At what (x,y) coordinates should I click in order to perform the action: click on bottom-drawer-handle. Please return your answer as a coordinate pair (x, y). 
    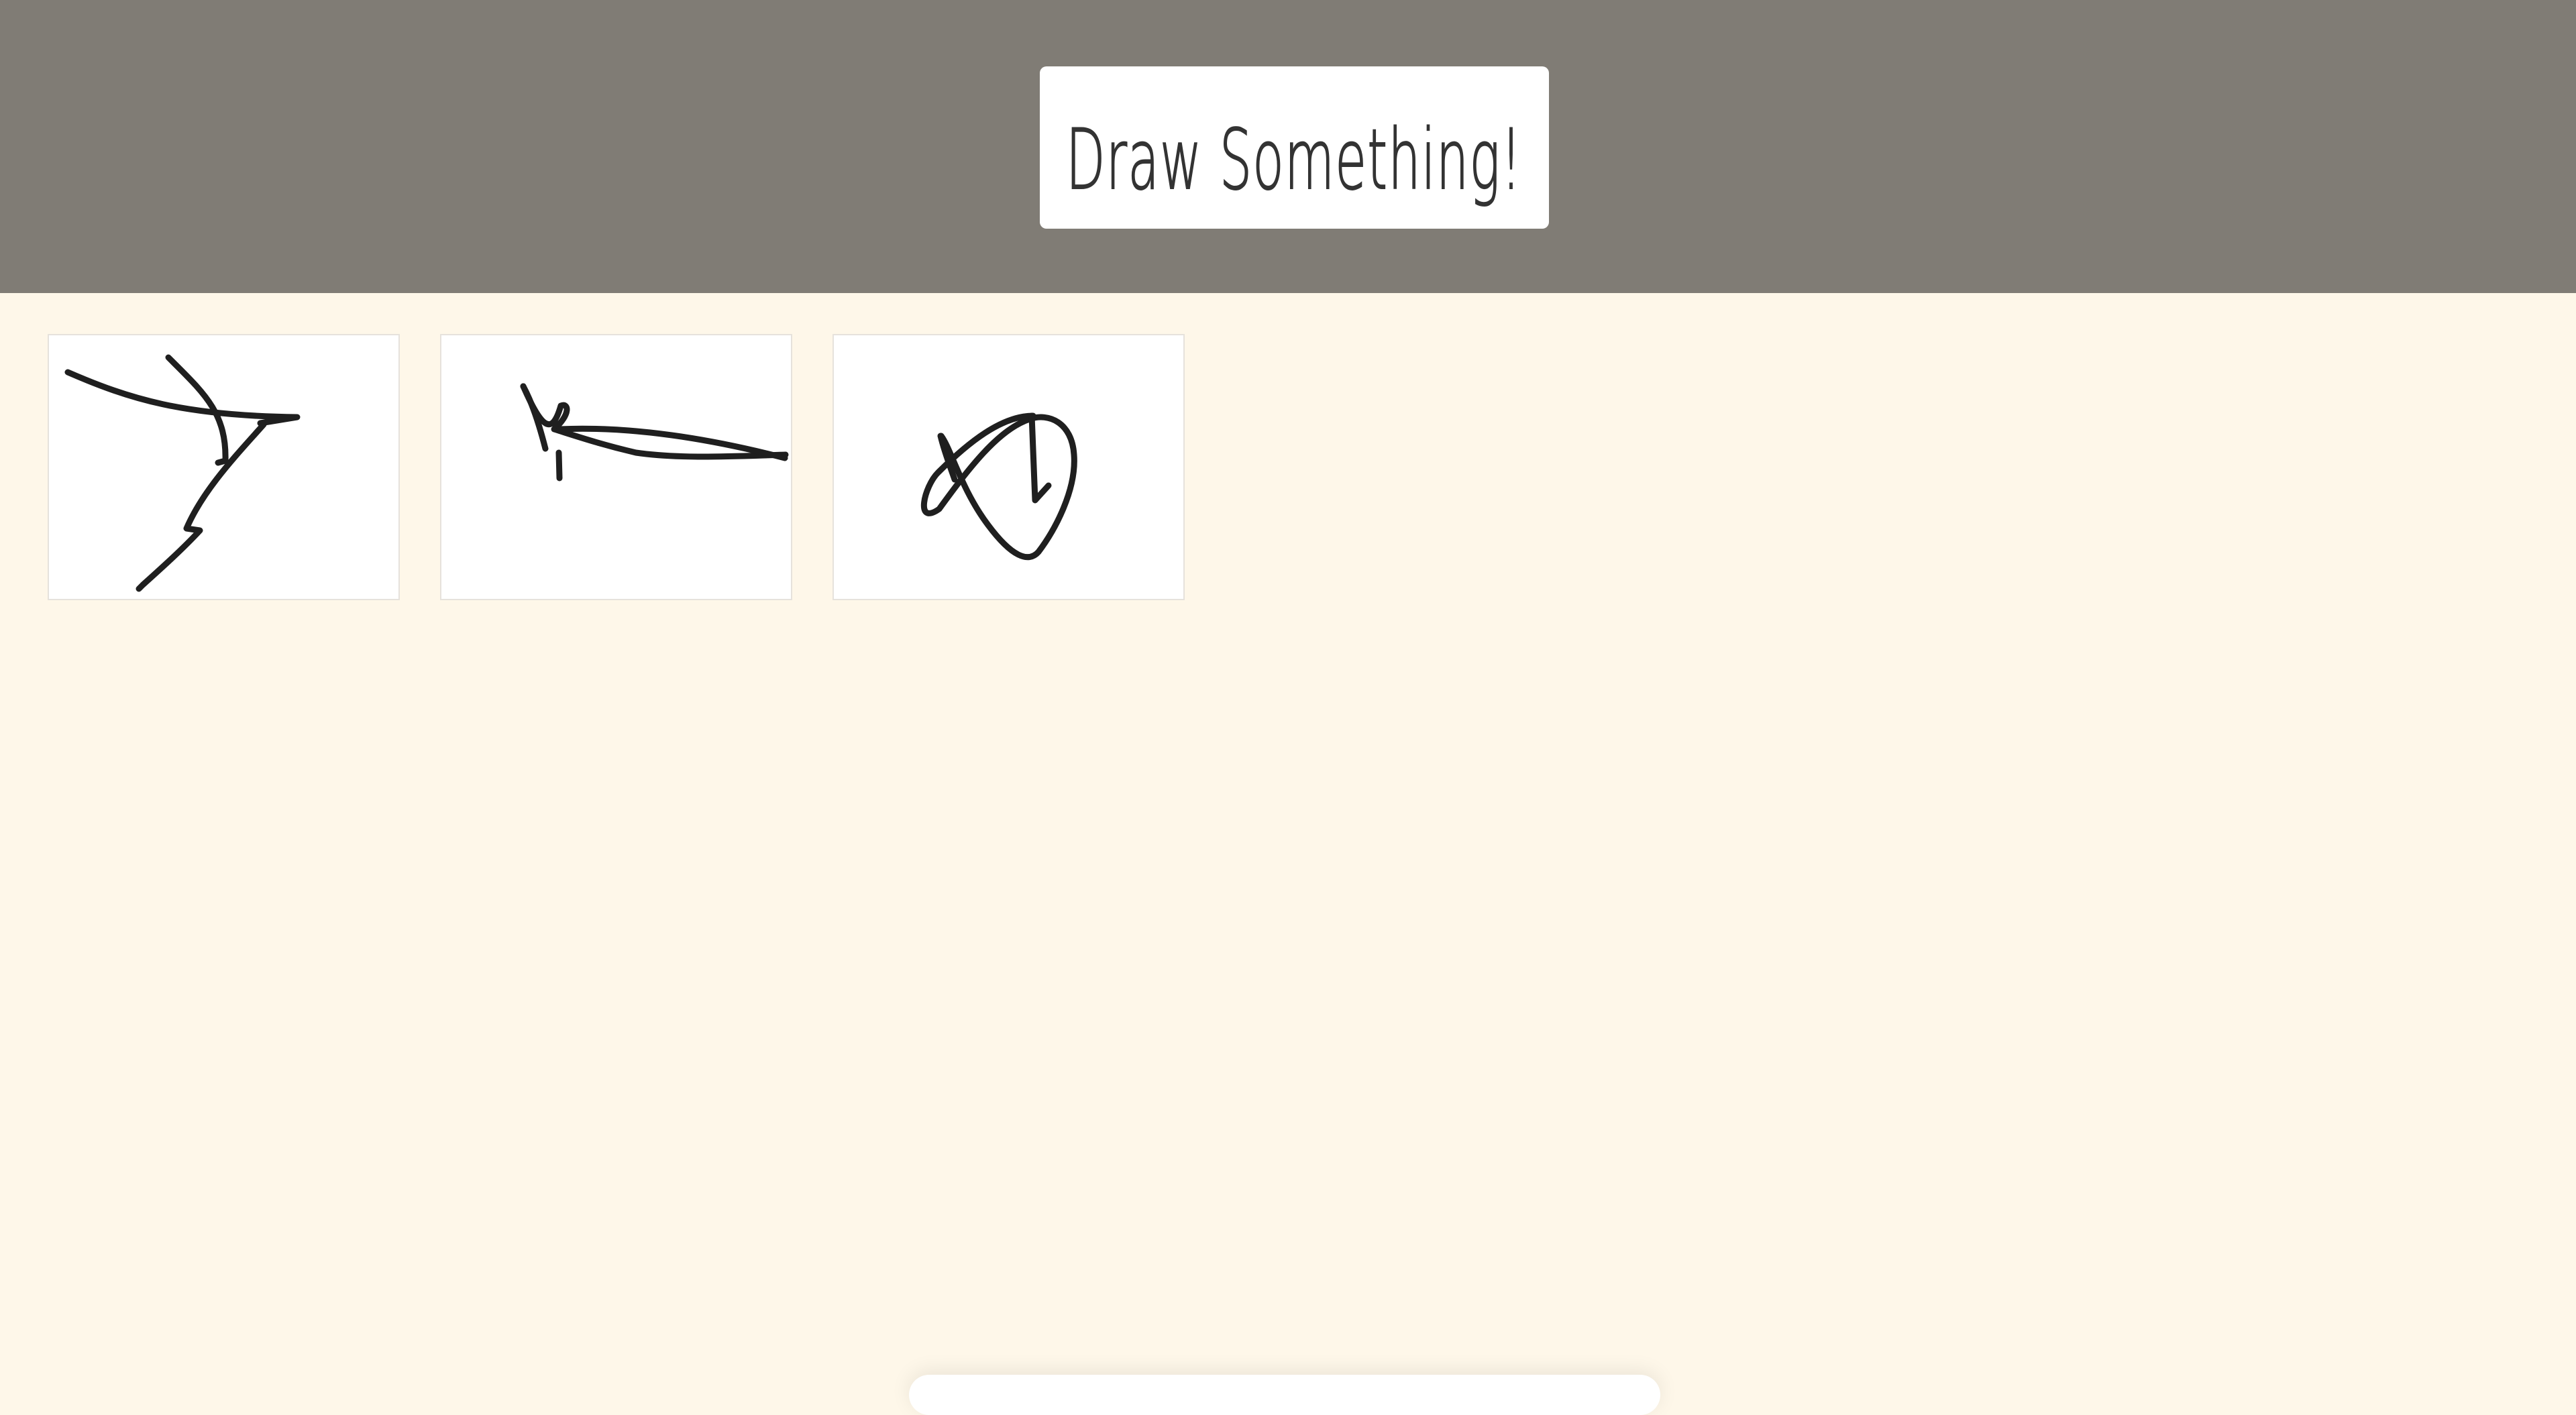
    Looking at the image, I should click on (1284, 1395).